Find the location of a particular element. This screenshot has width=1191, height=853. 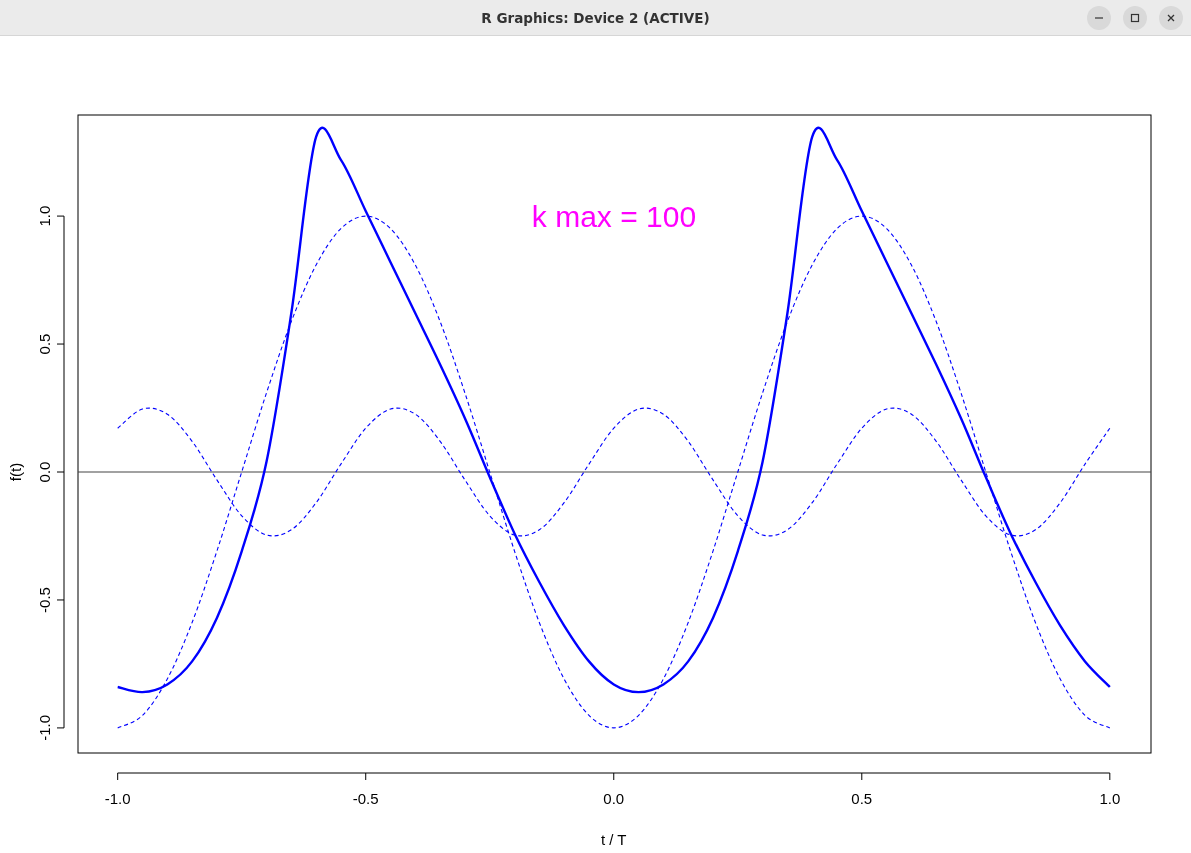

x-tick-label: 0.5 is located at coordinates (862, 798).